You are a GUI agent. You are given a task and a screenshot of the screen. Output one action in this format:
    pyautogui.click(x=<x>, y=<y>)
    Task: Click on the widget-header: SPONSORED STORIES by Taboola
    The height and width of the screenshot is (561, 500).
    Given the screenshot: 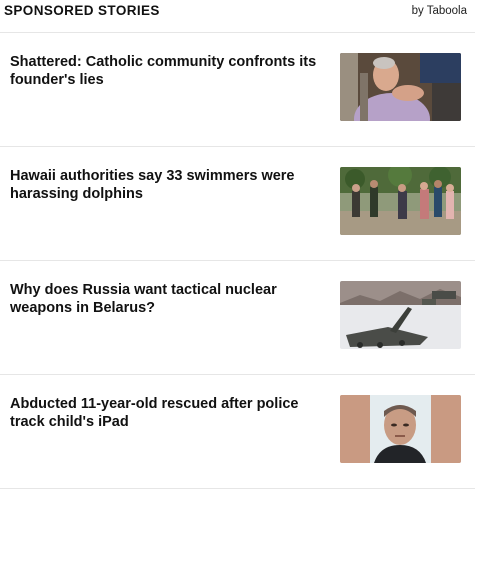 What is the action you would take?
    pyautogui.click(x=237, y=16)
    